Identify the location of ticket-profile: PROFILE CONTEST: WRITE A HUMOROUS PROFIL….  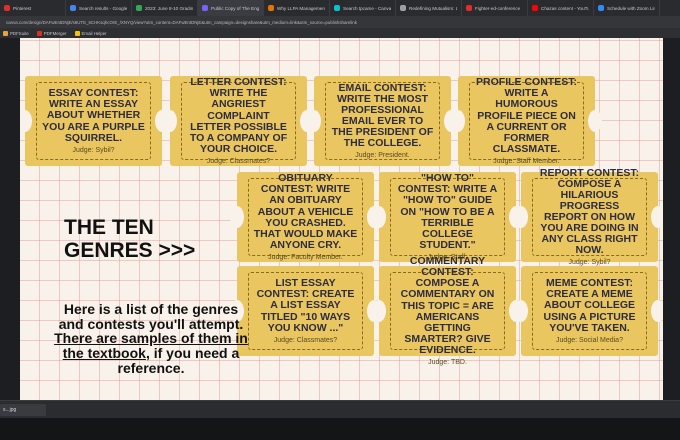
(526, 121).